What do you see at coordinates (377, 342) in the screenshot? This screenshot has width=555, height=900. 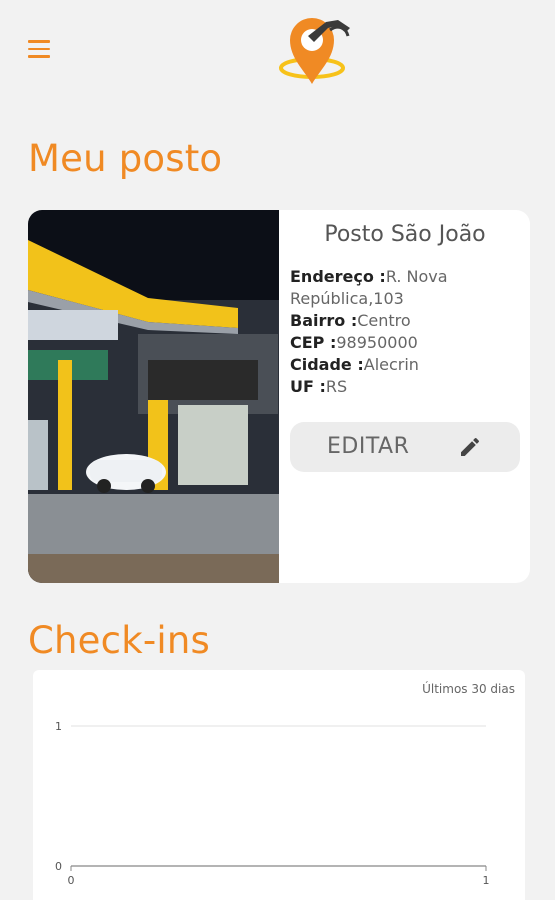 I see `cep-value: 98950000` at bounding box center [377, 342].